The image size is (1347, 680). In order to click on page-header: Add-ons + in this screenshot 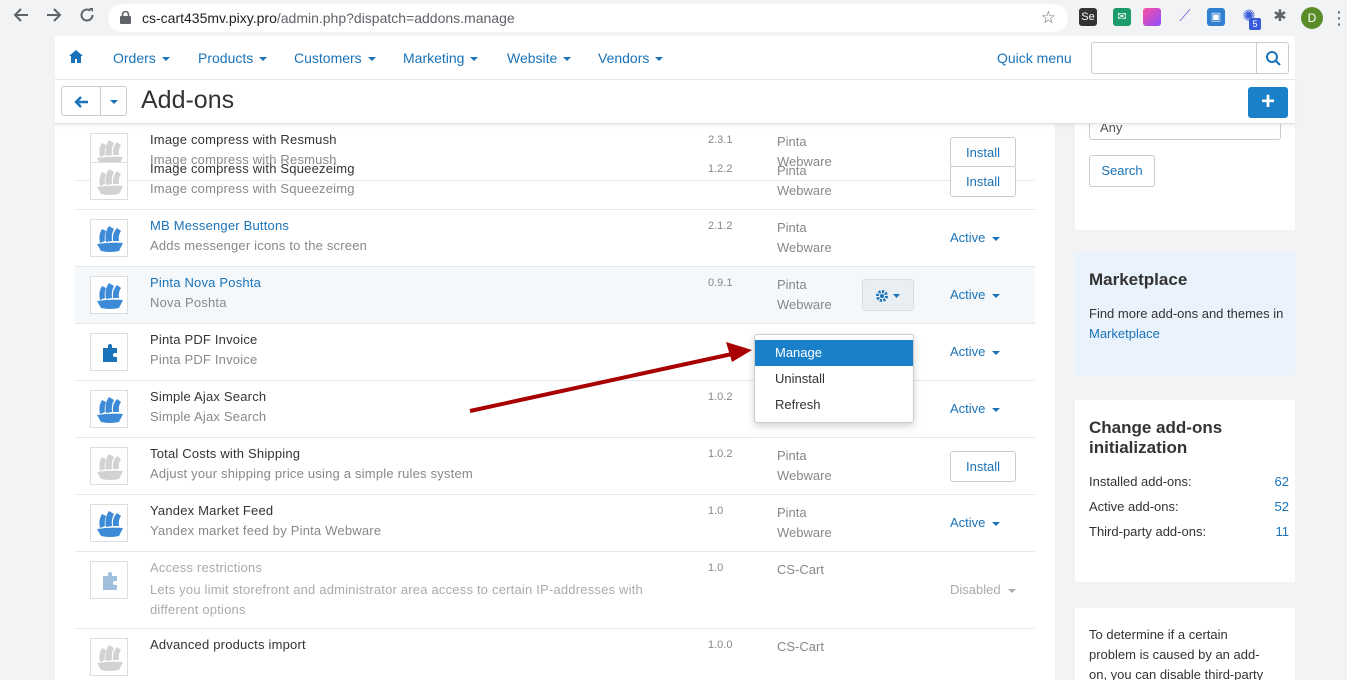, I will do `click(675, 102)`.